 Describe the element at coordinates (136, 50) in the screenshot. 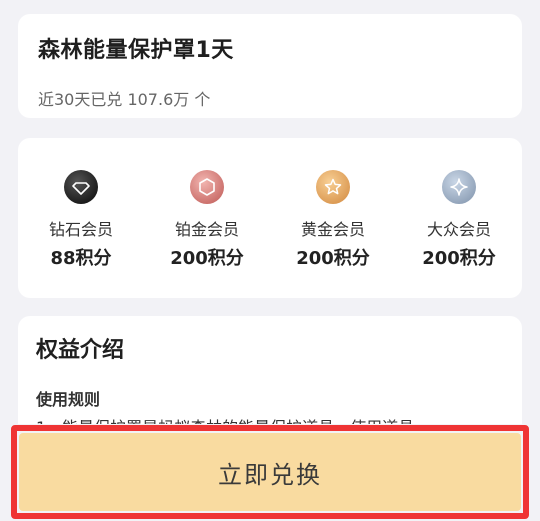

I see `product-title: 森林能量保护罩1天` at that location.